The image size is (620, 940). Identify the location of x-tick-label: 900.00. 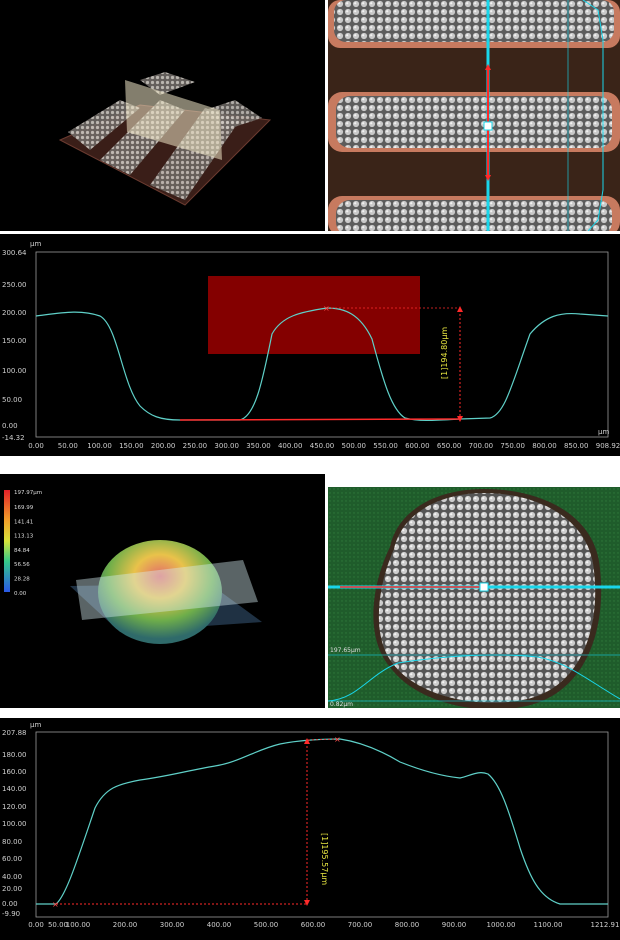
(454, 925).